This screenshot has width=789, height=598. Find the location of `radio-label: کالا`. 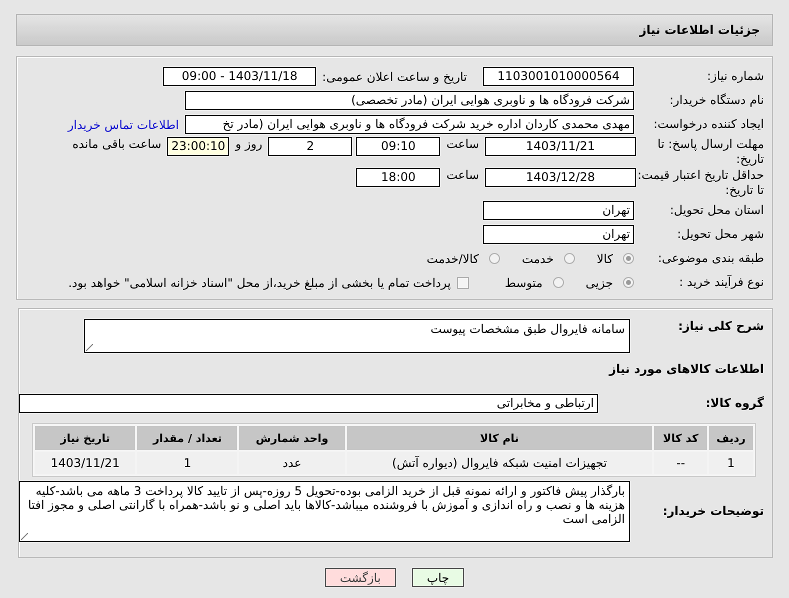

radio-label: کالا is located at coordinates (604, 259).